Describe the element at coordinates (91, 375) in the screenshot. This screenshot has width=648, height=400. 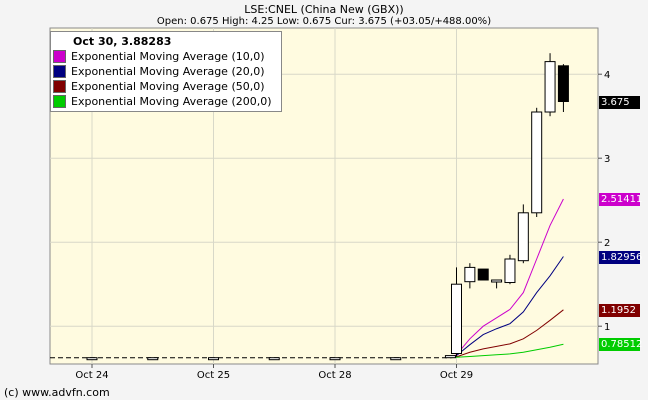
I see `x-tick-label-0: Oct 24` at that location.